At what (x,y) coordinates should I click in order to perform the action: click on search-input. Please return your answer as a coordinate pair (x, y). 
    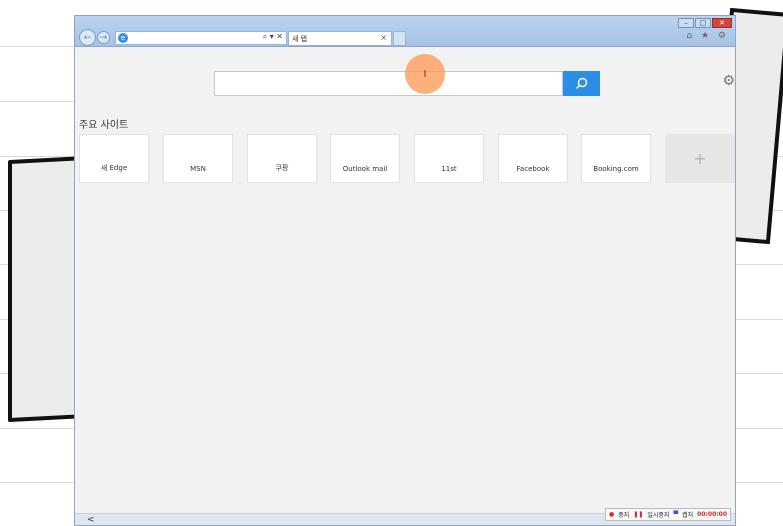
    Looking at the image, I should click on (388, 83).